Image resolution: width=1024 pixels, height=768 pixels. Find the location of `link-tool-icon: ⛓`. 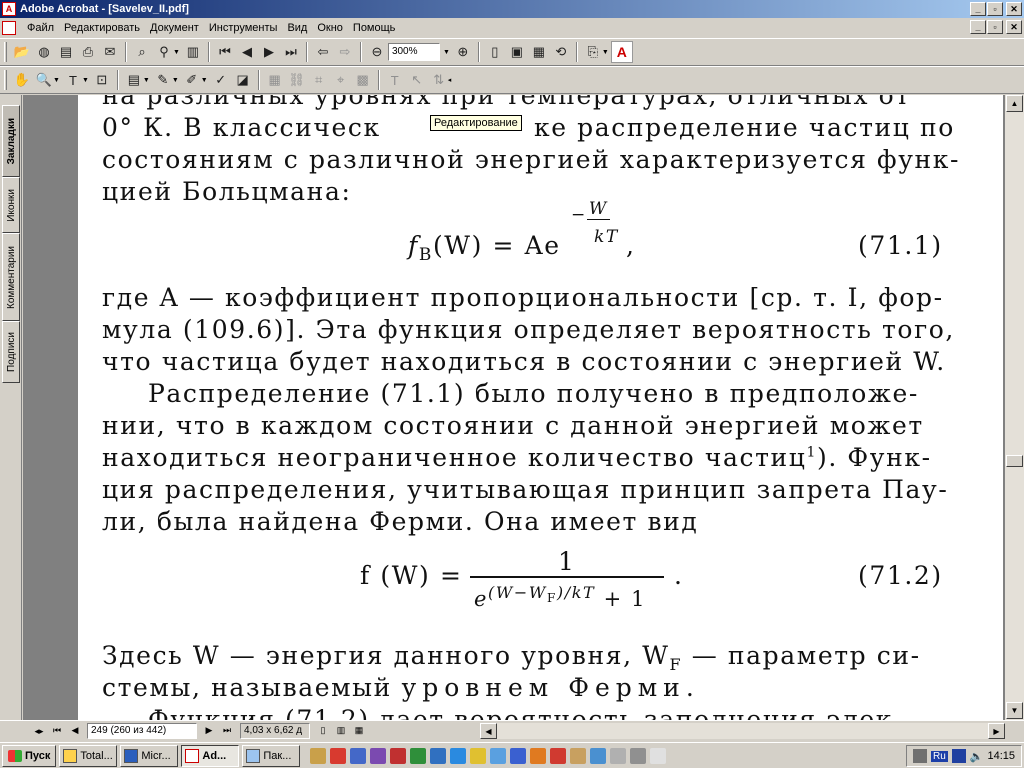

link-tool-icon: ⛓ is located at coordinates (297, 80).